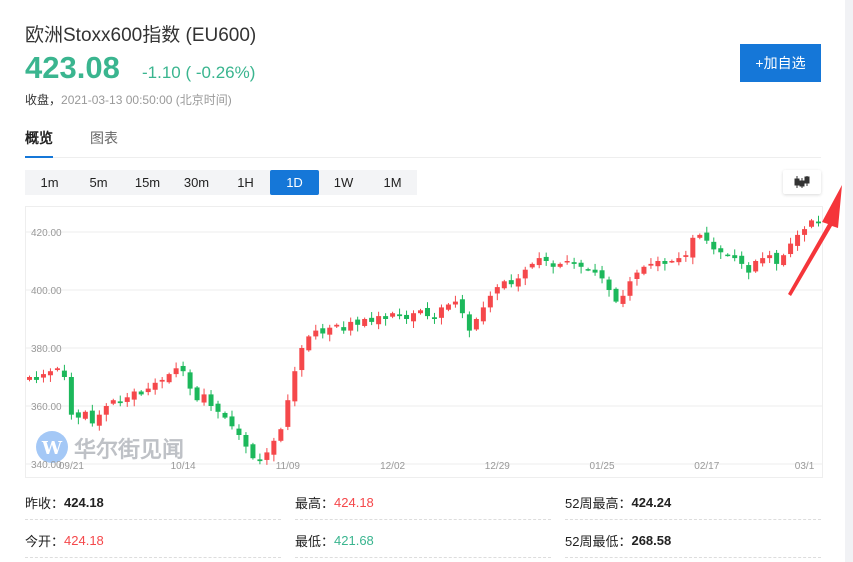 This screenshot has height=562, width=853. I want to click on y-tick-label: 420.00, so click(46, 233).